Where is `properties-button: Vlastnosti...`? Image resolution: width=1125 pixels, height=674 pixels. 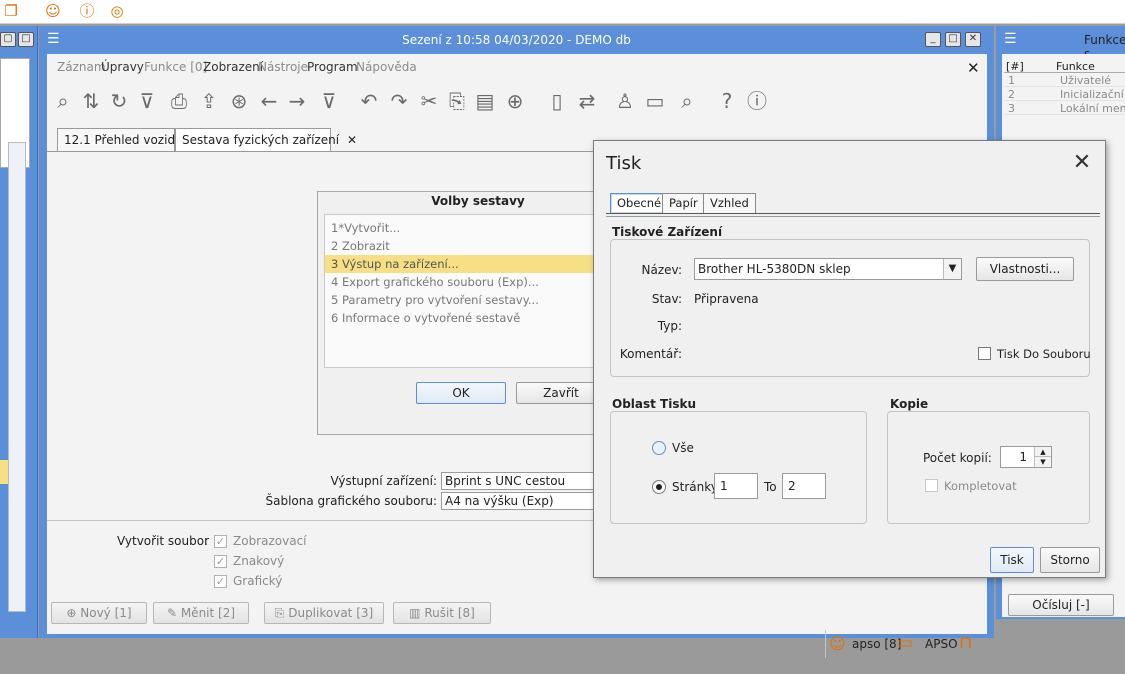 properties-button: Vlastnosti... is located at coordinates (1025, 269).